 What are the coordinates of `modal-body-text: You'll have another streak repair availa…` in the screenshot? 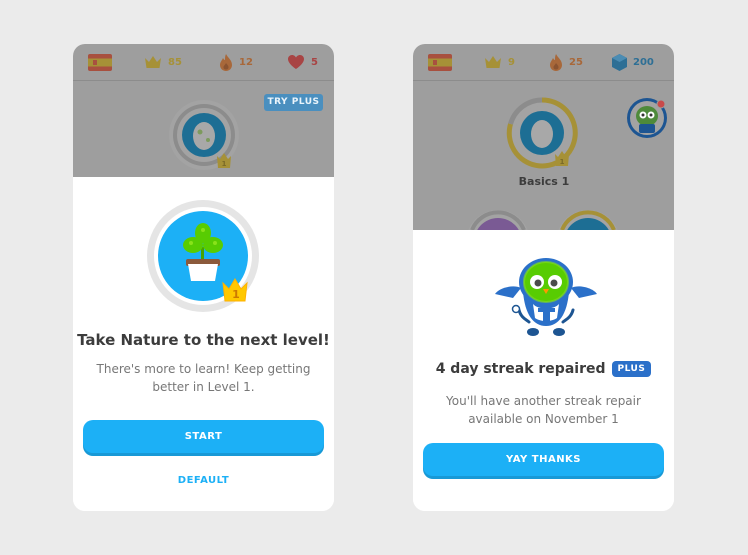 It's located at (543, 410).